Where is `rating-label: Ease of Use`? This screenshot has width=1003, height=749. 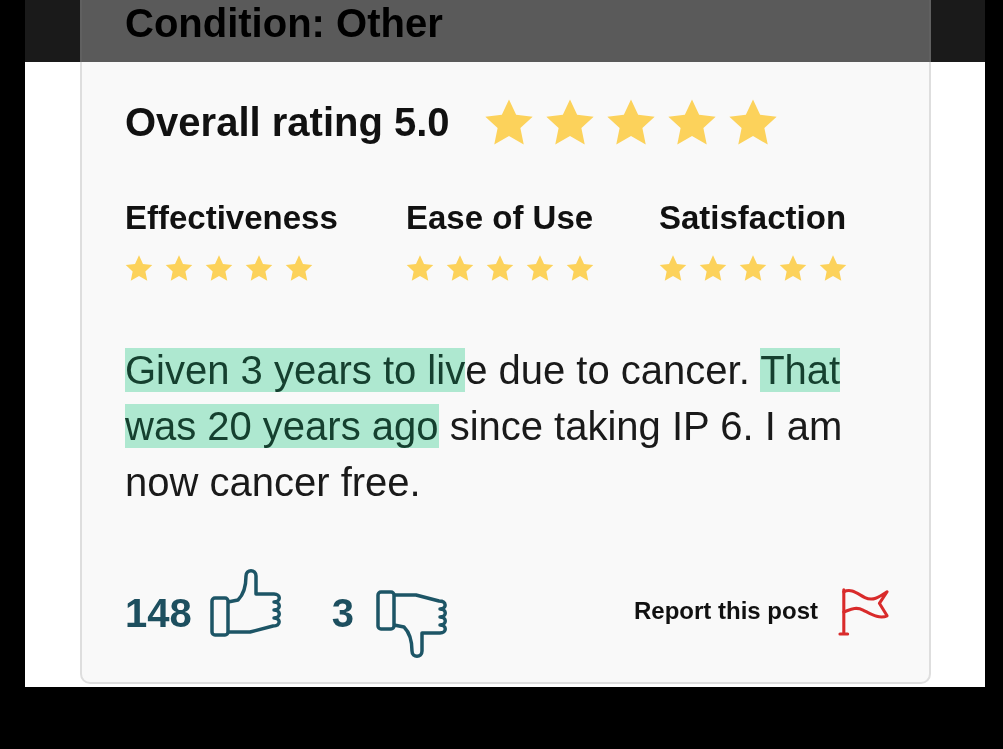 rating-label: Ease of Use is located at coordinates (500, 218).